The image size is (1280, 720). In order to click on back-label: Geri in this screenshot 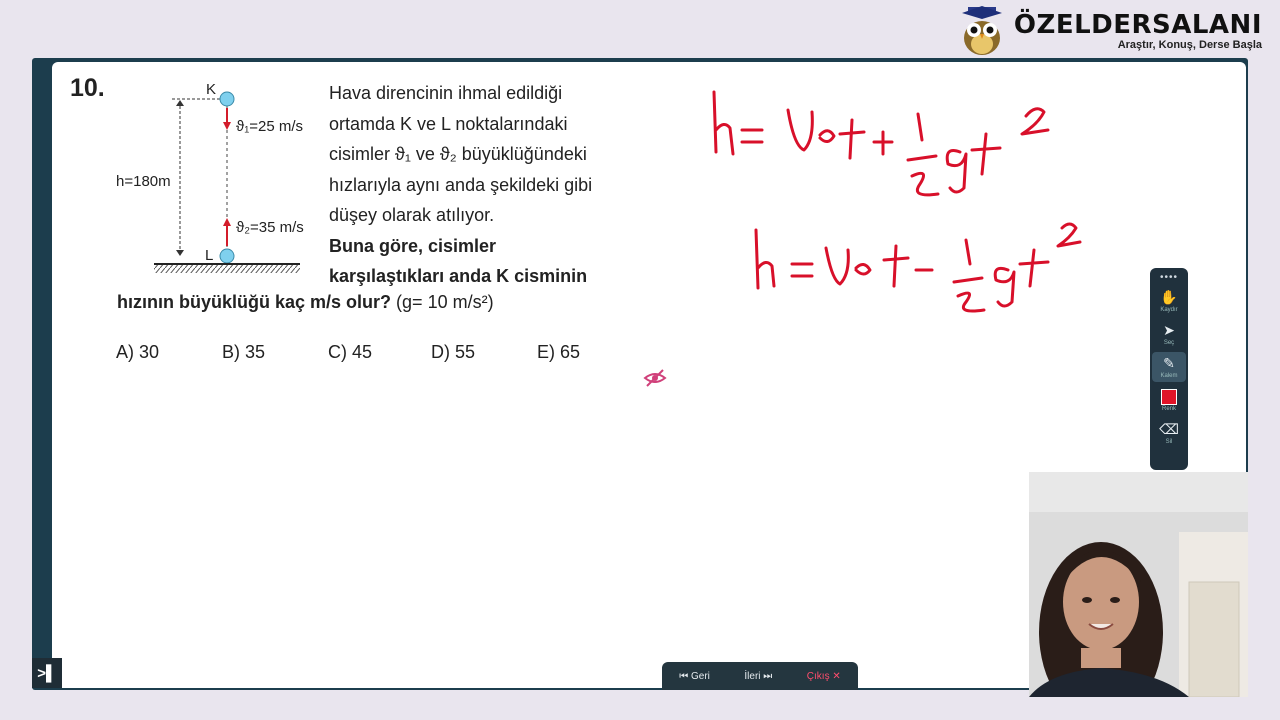, I will do `click(700, 676)`.